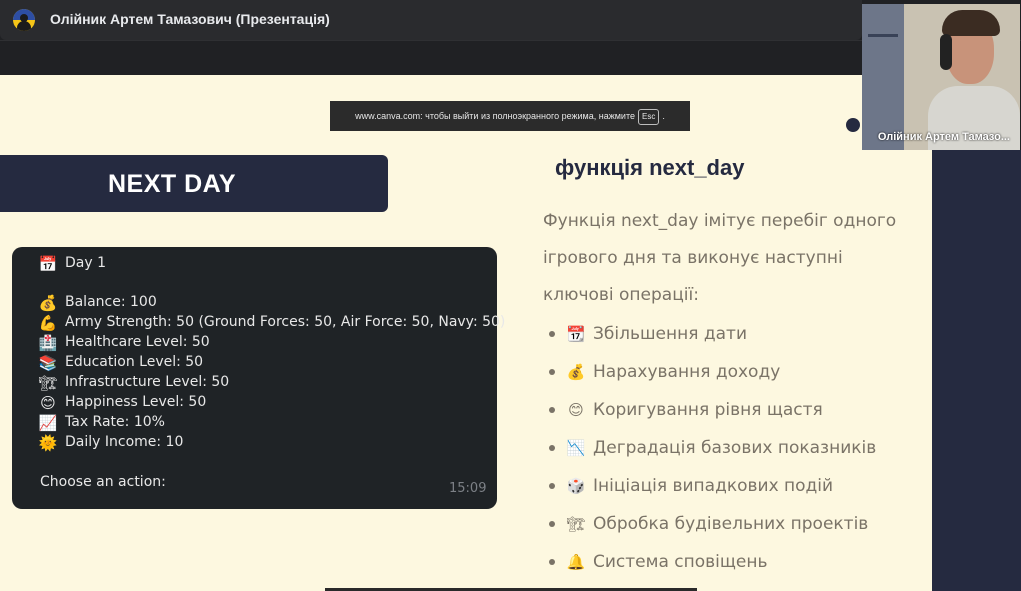 This screenshot has width=1021, height=591. I want to click on operation-list-item: 🔔 Система сповіщень, so click(739, 567).